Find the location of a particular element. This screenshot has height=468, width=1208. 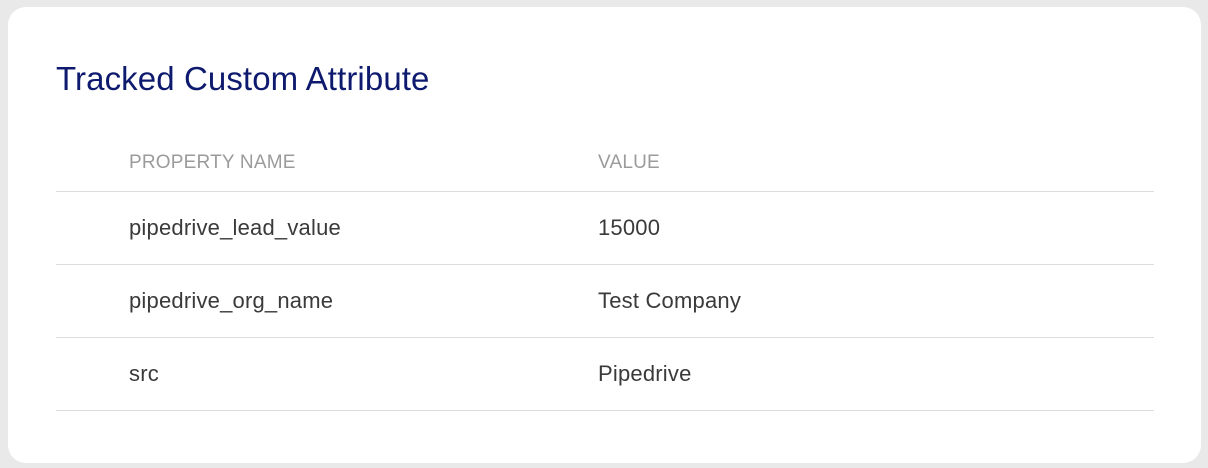

table-header-row: PROPERTY NAME VALUE is located at coordinates (605, 162).